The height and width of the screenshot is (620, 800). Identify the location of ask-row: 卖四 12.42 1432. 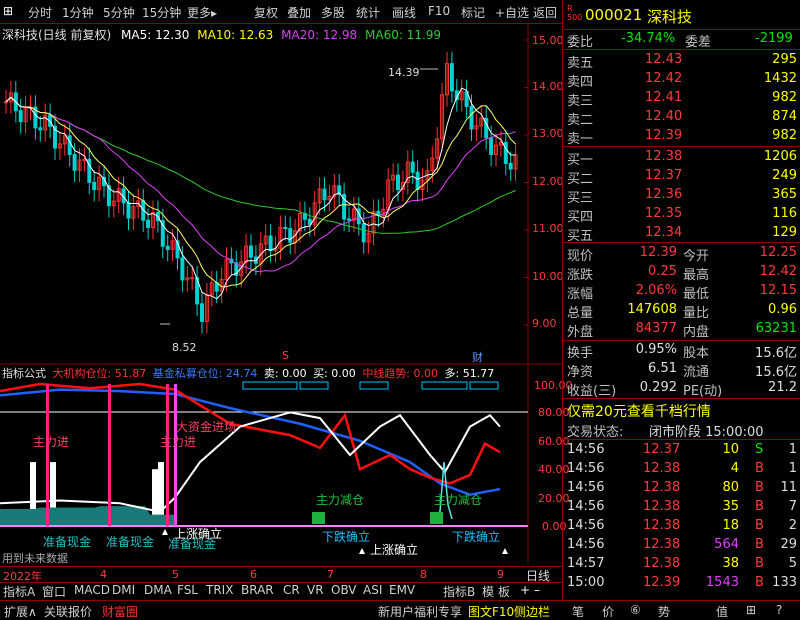
(681, 80).